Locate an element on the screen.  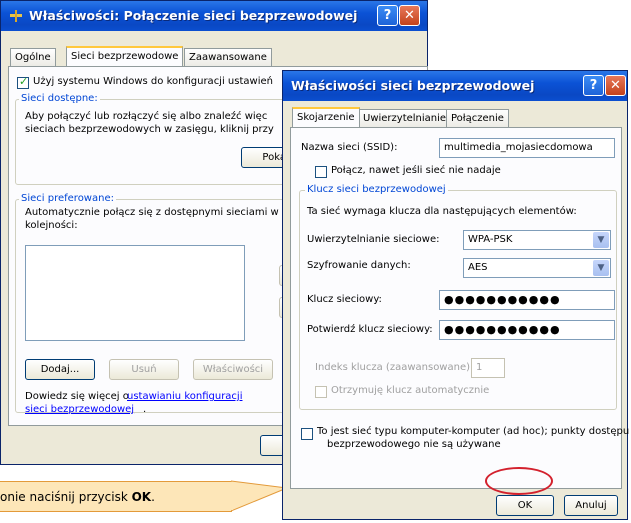
key-index-label: Indeks klucza (zaawansowane): is located at coordinates (394, 367).